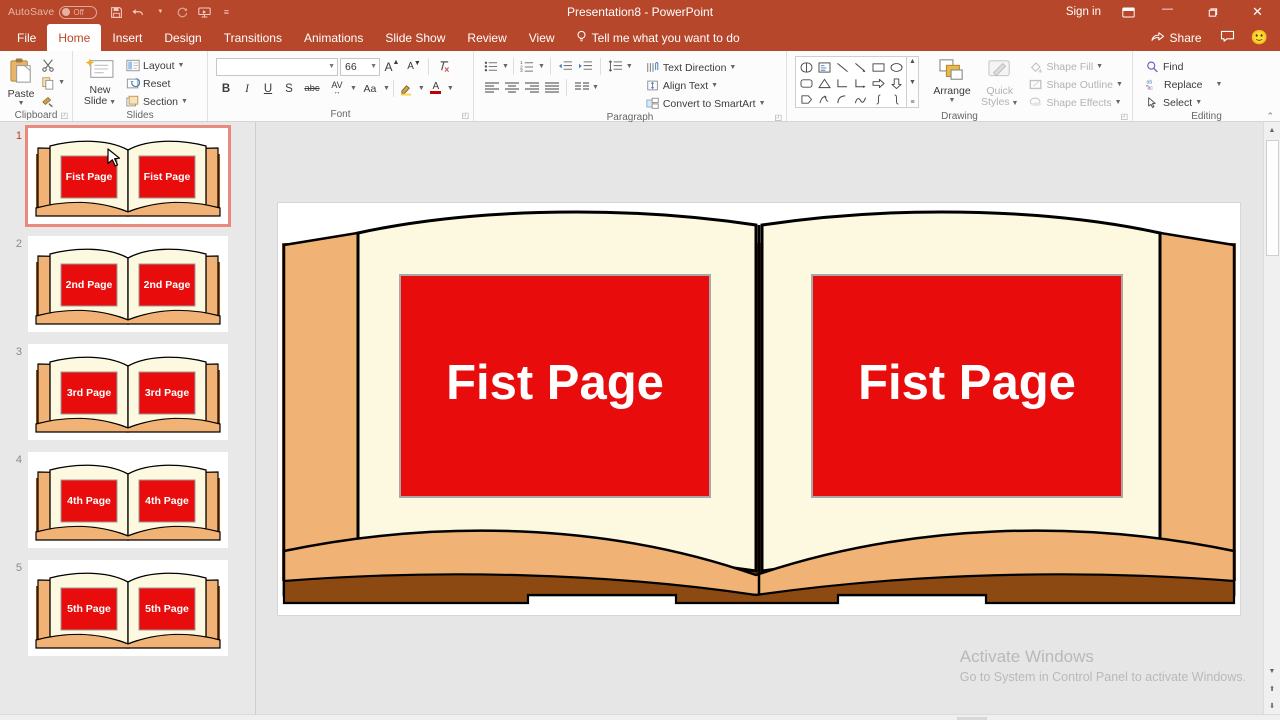 This screenshot has height=720, width=1280. Describe the element at coordinates (1119, 84) in the screenshot. I see `shape-outline-caret-icon: ▼` at that location.